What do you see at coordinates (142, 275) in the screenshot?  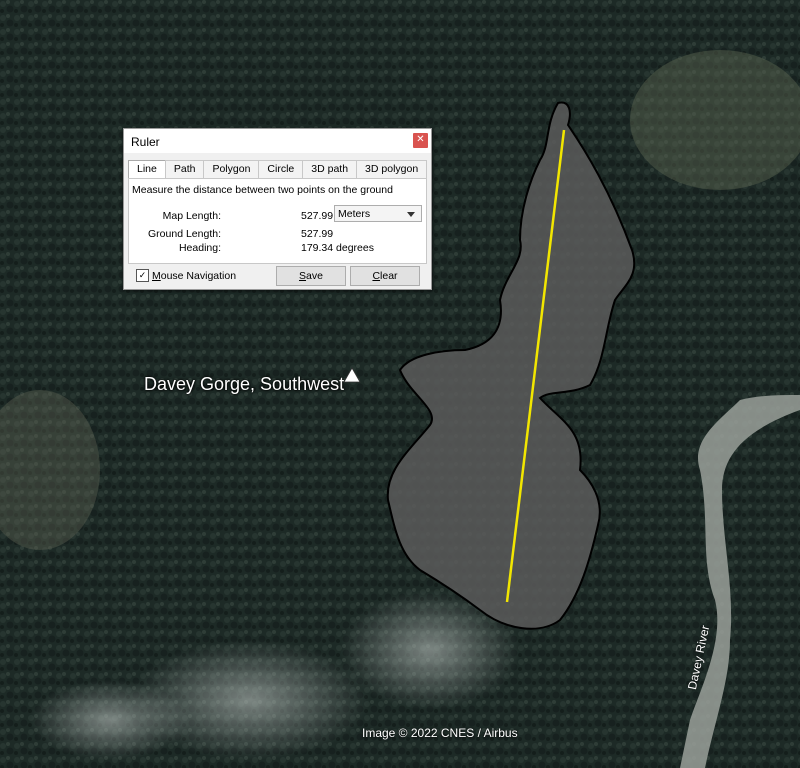 I see `mouse-navigation-checkbox: ✓` at bounding box center [142, 275].